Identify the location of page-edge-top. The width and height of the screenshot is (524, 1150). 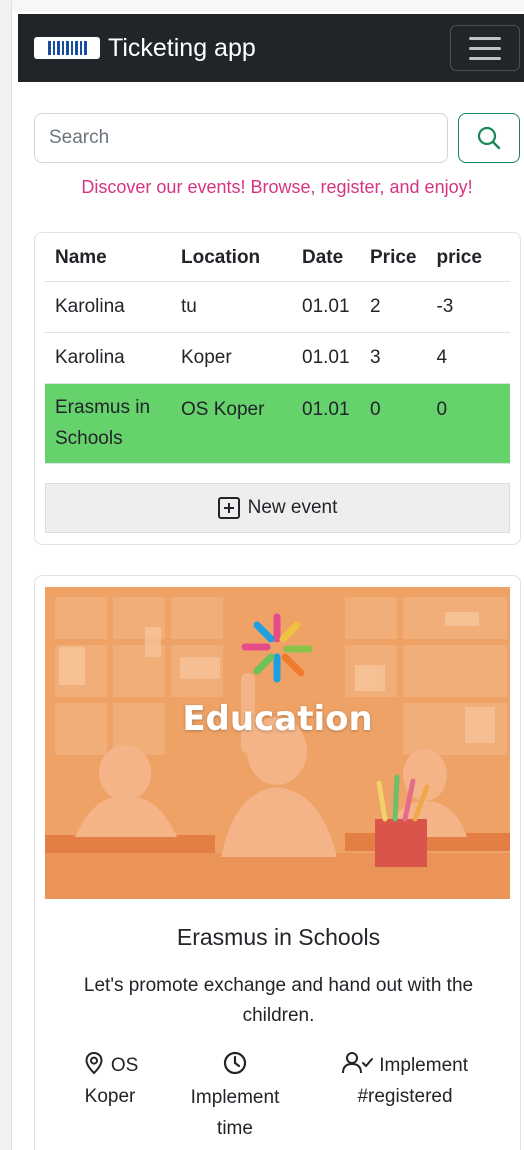
(262, 6).